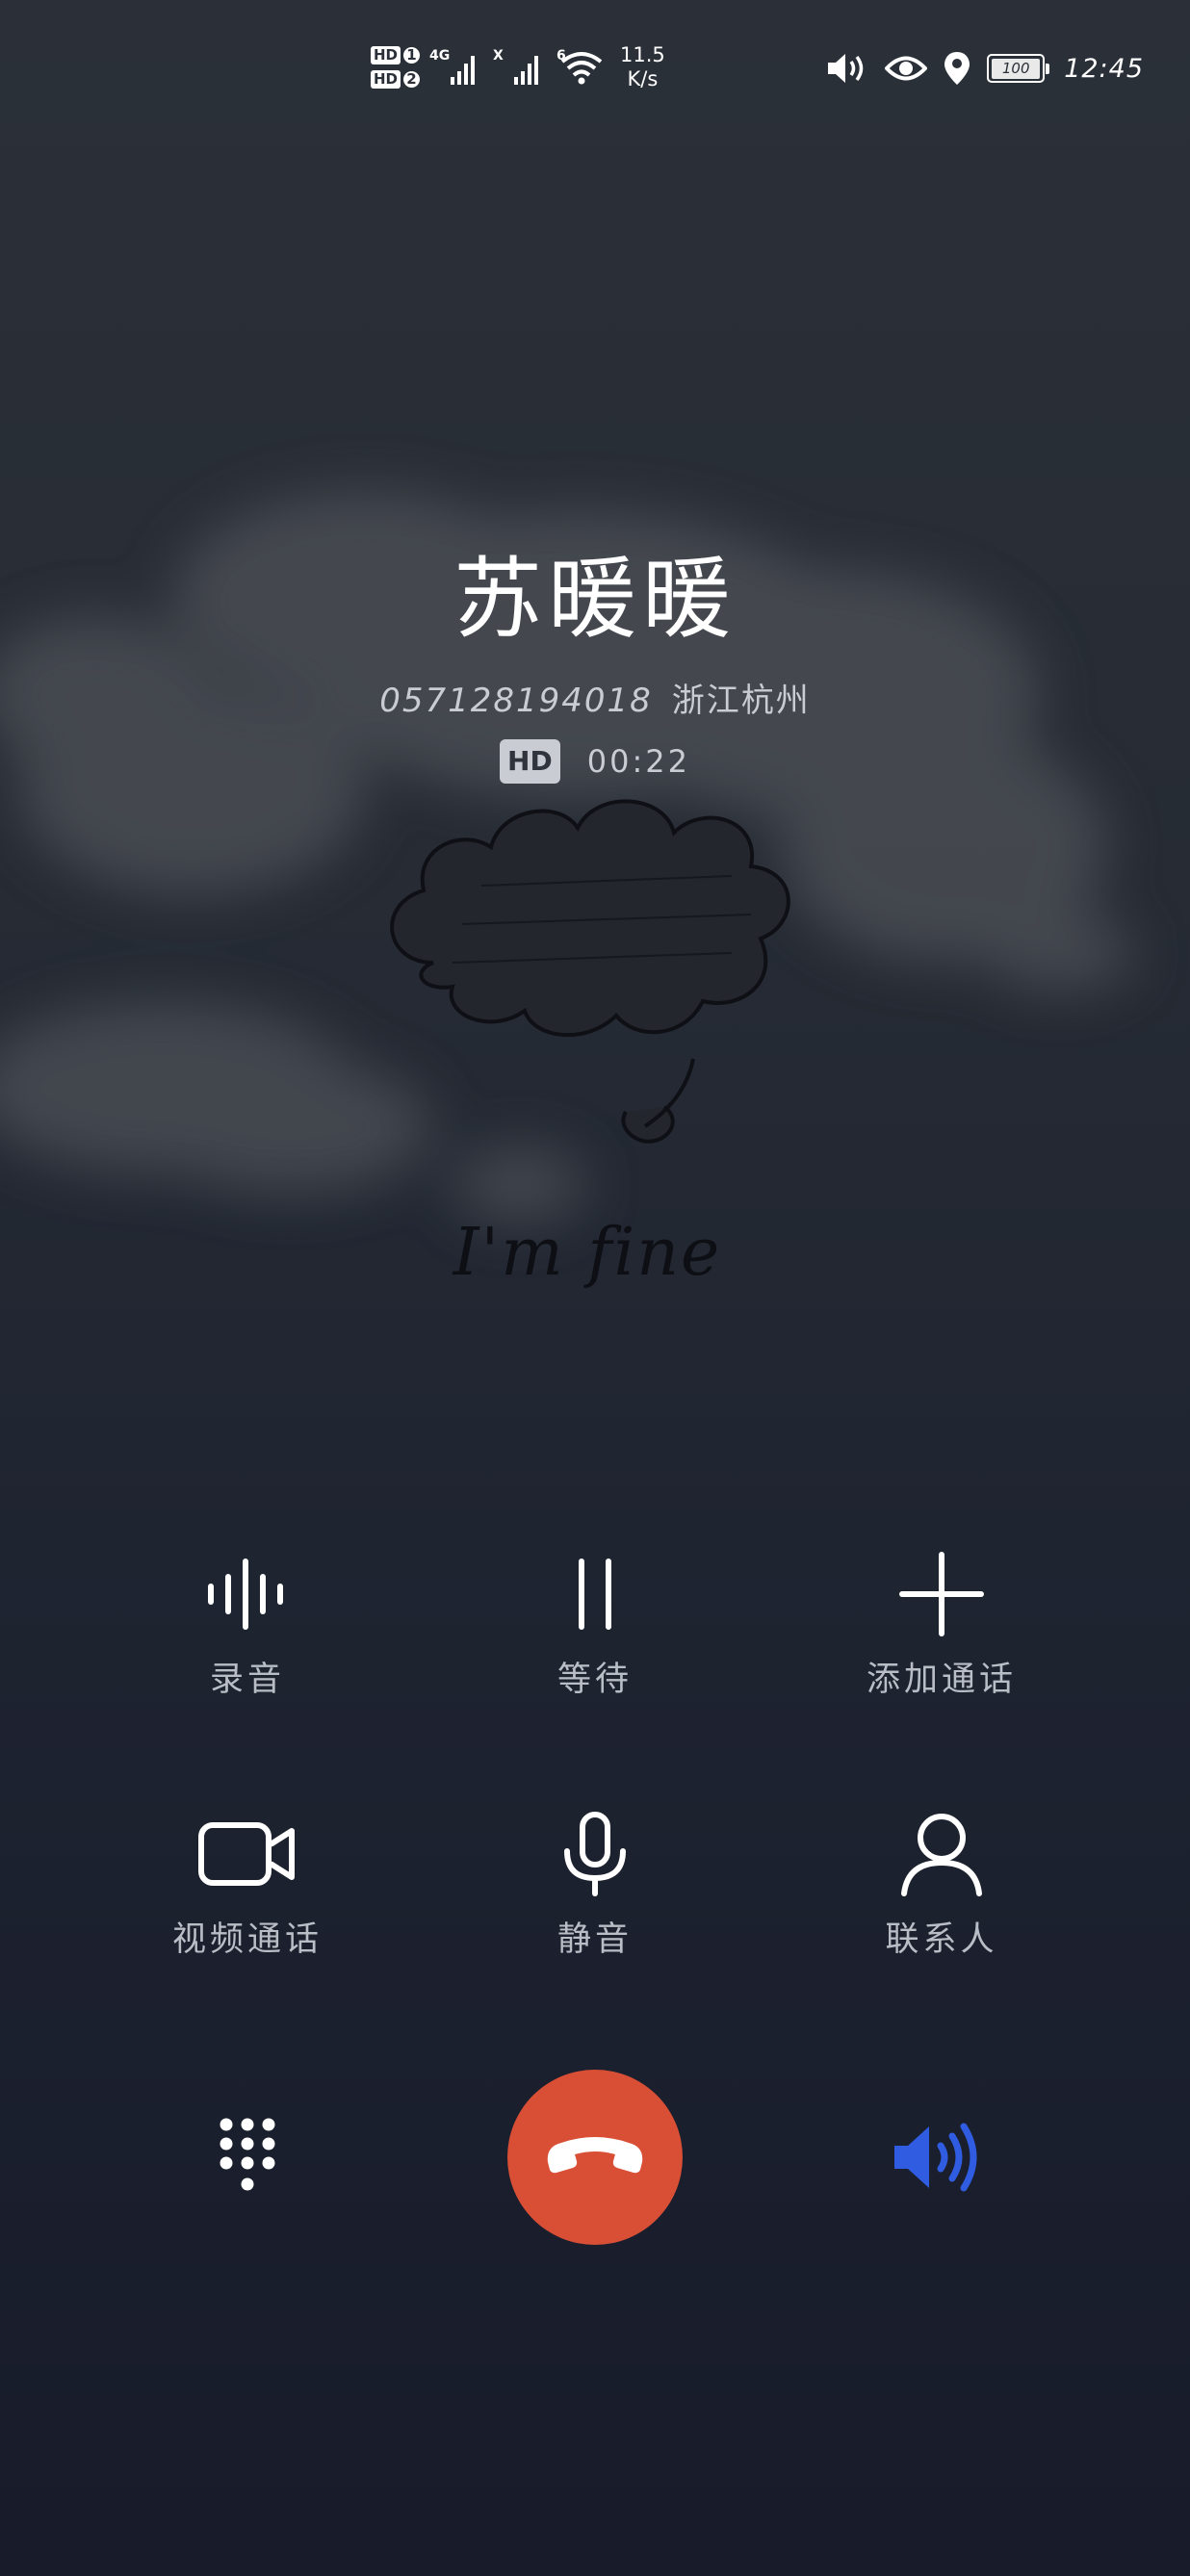  Describe the element at coordinates (248, 2154) in the screenshot. I see `dialpad-icon` at that location.